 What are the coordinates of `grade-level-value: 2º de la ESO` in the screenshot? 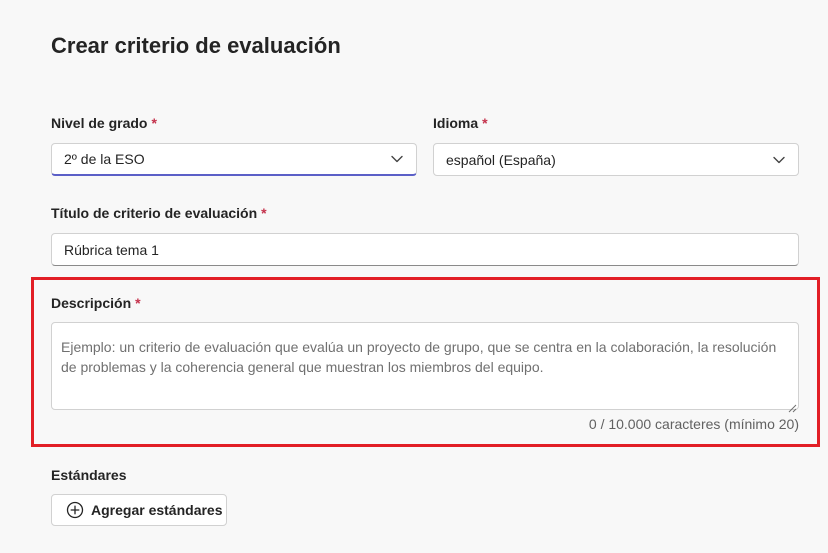 It's located at (104, 159).